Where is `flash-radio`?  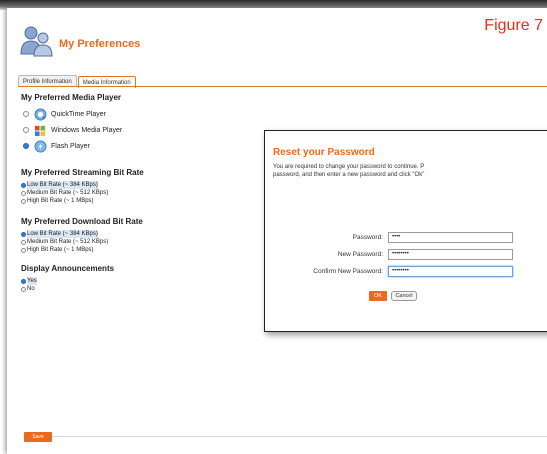 flash-radio is located at coordinates (26, 146).